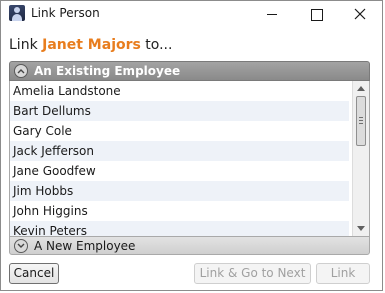 The height and width of the screenshot is (293, 385). What do you see at coordinates (272, 14) in the screenshot?
I see `minimize-button` at bounding box center [272, 14].